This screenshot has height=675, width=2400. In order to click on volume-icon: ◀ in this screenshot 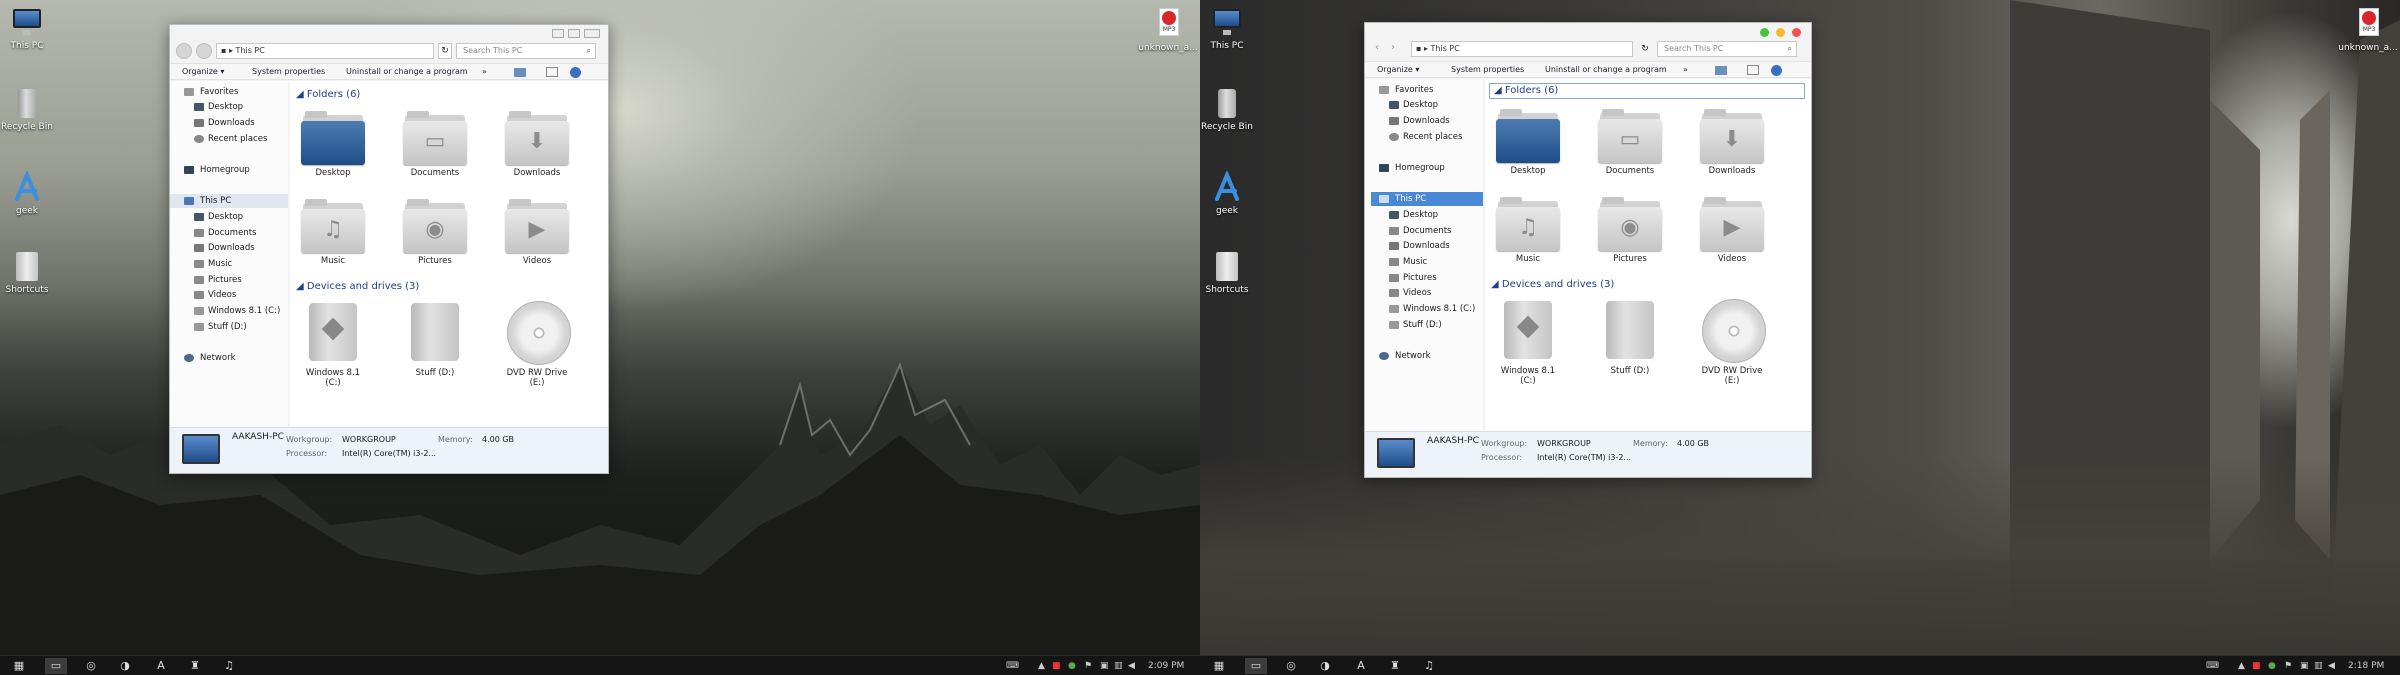, I will do `click(1131, 666)`.